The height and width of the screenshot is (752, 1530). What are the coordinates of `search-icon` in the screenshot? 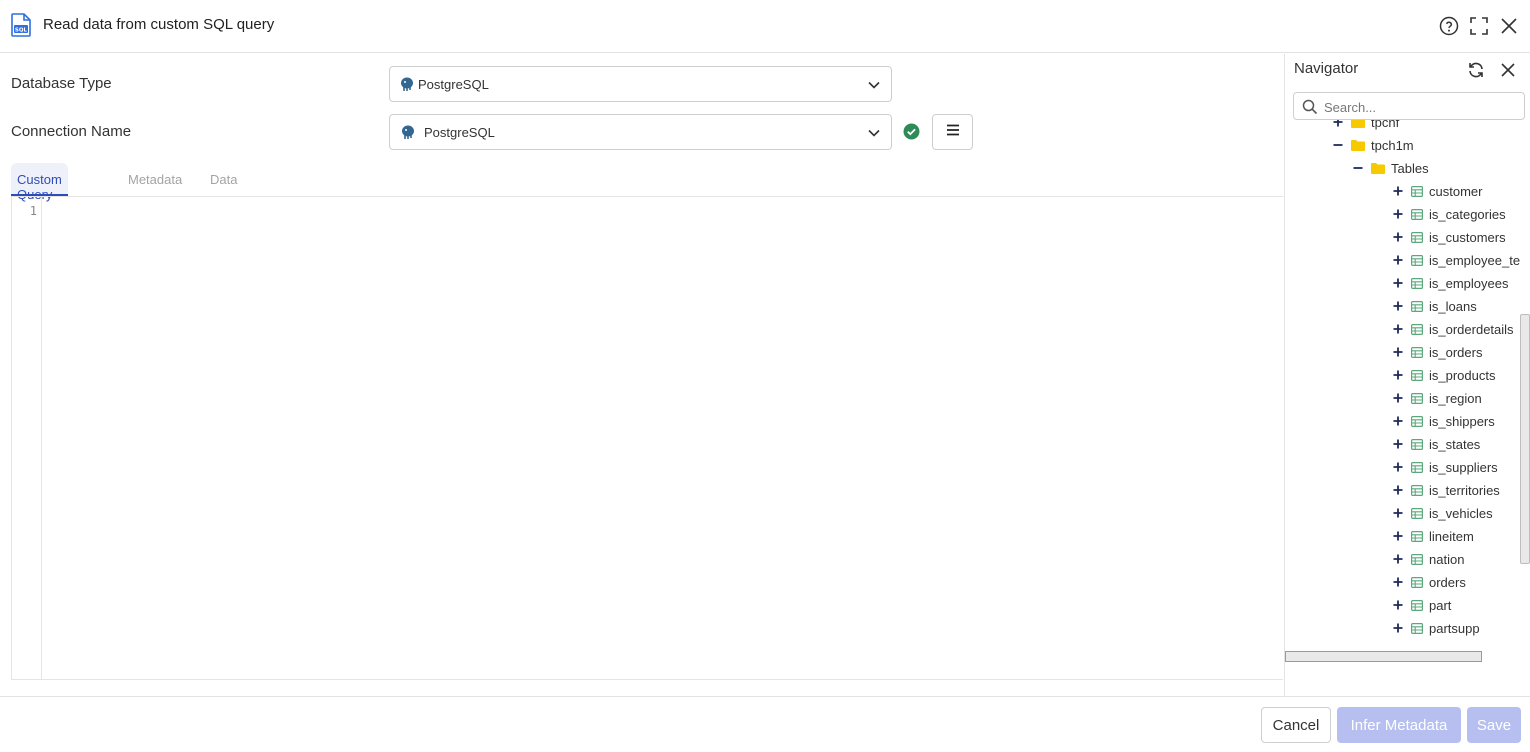 It's located at (1310, 107).